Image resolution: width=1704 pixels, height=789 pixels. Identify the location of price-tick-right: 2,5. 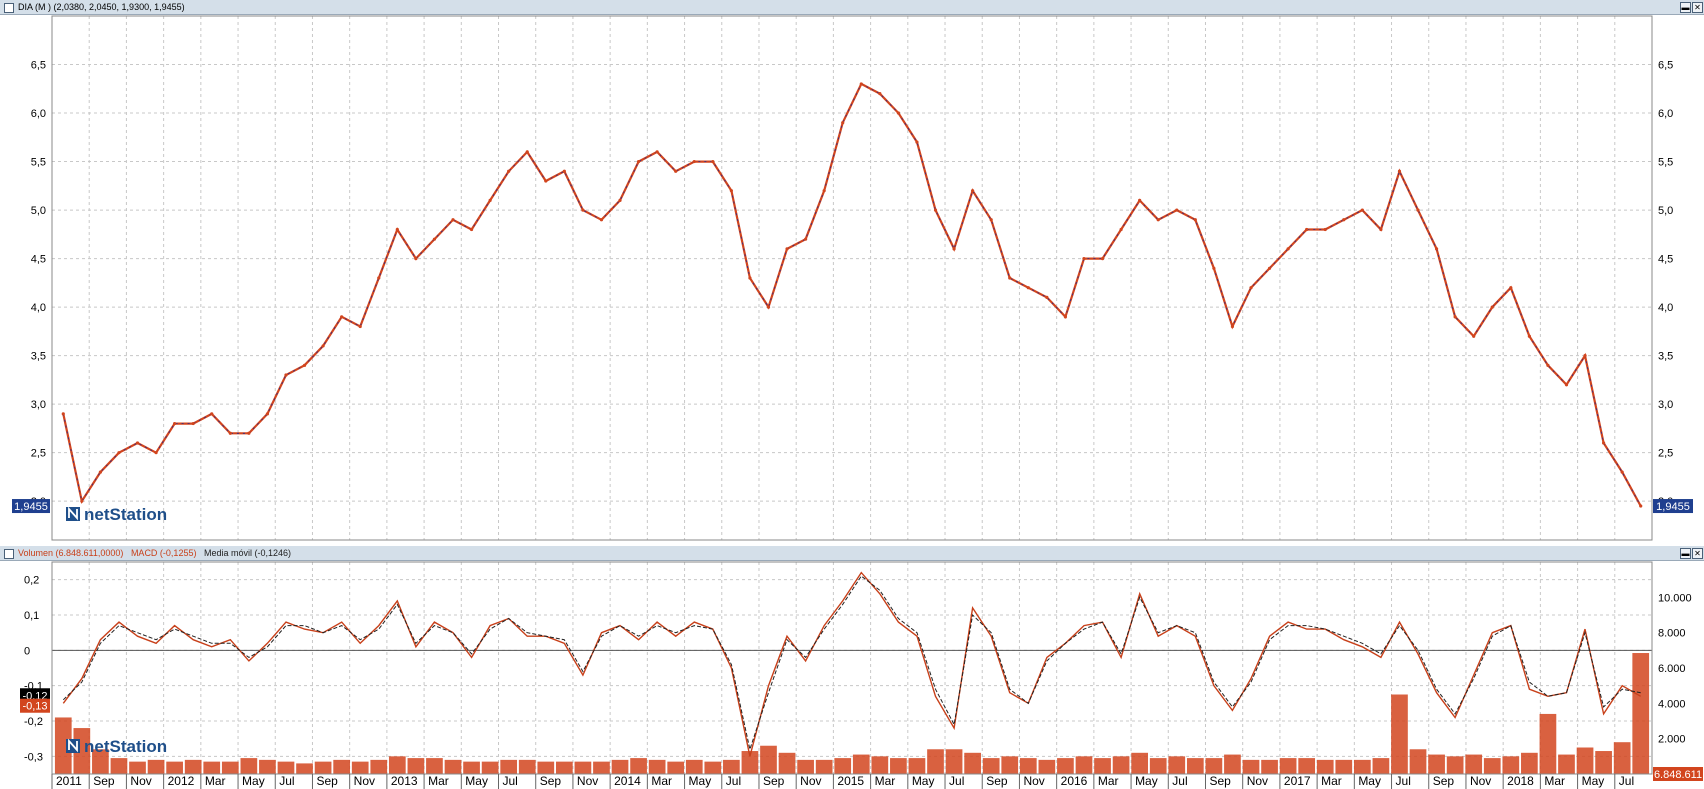
(1665, 454).